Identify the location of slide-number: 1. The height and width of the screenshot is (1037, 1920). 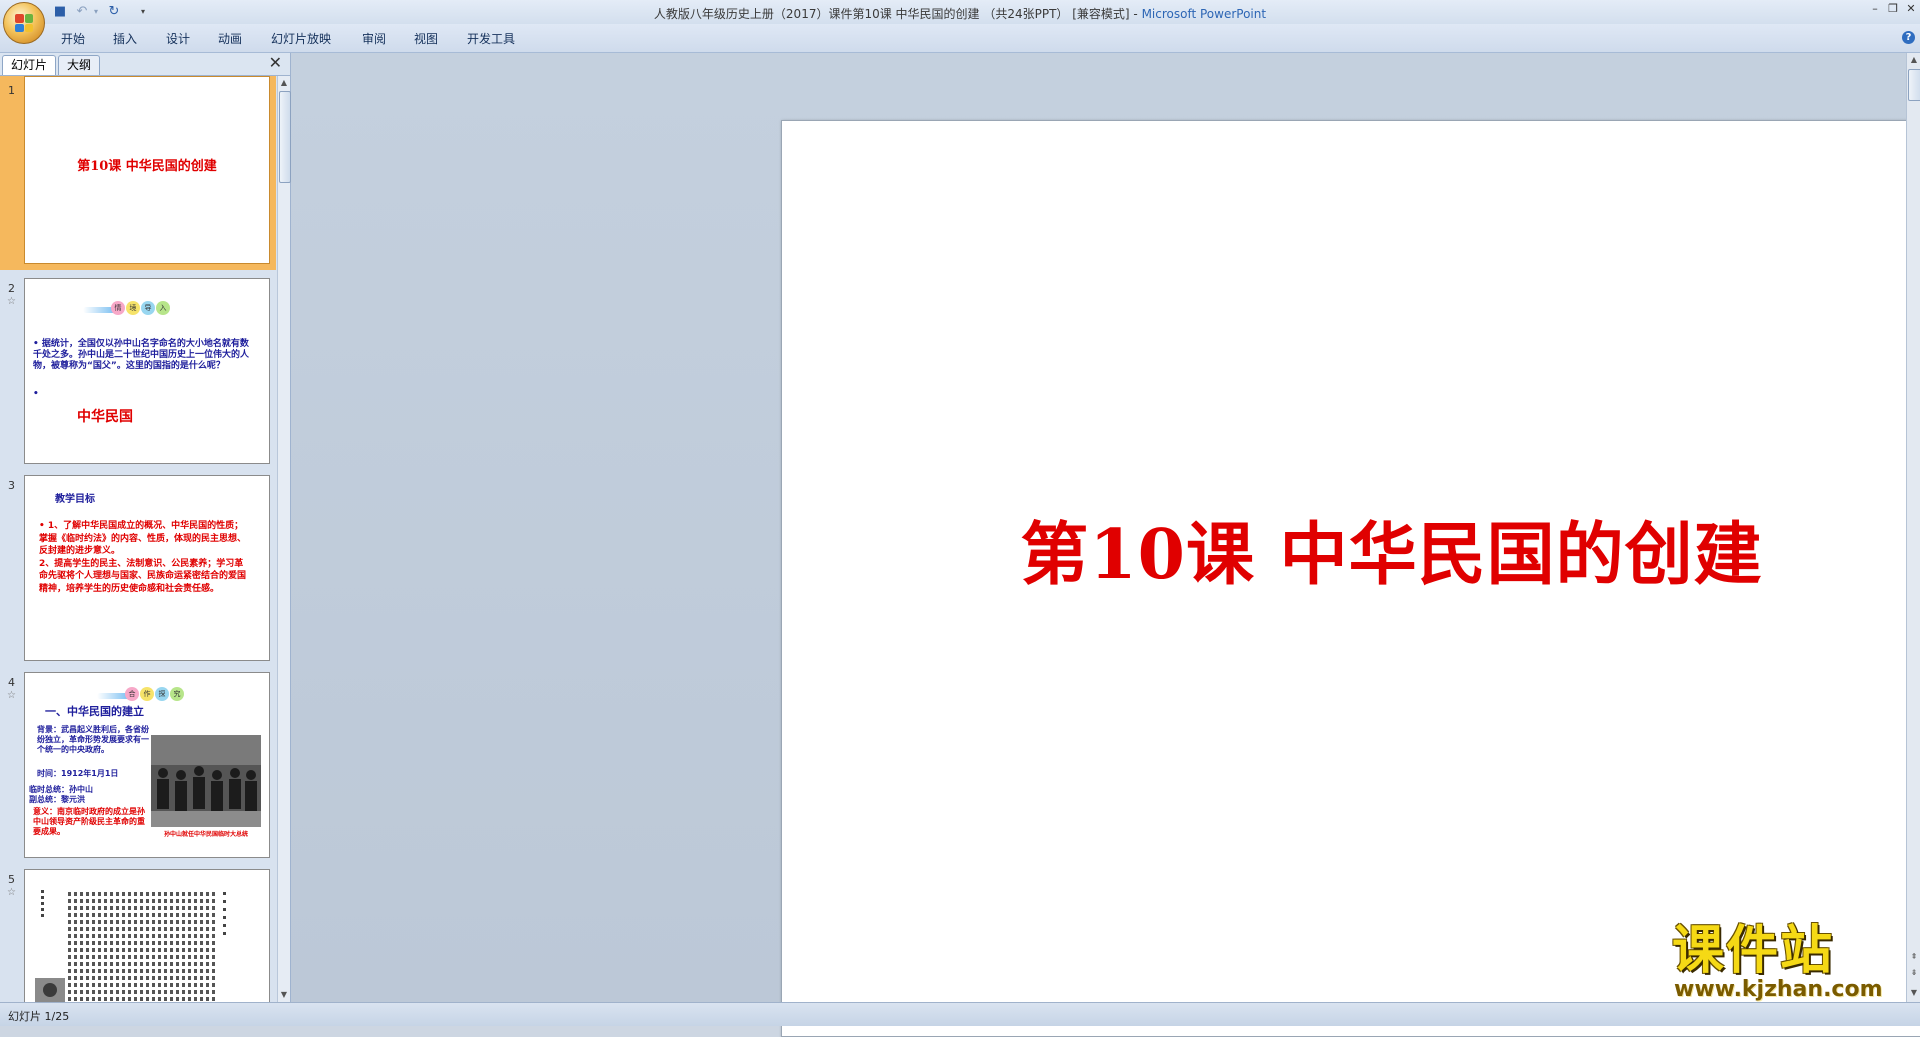
(11, 90).